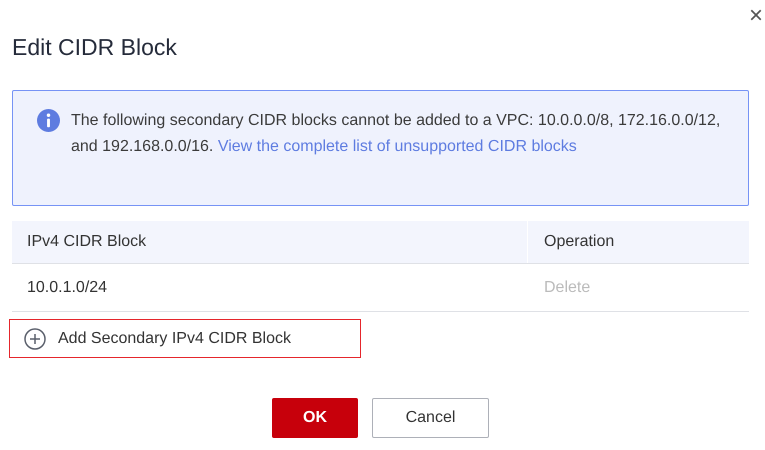 This screenshot has width=765, height=450. Describe the element at coordinates (578, 242) in the screenshot. I see `column-header: Operation` at that location.